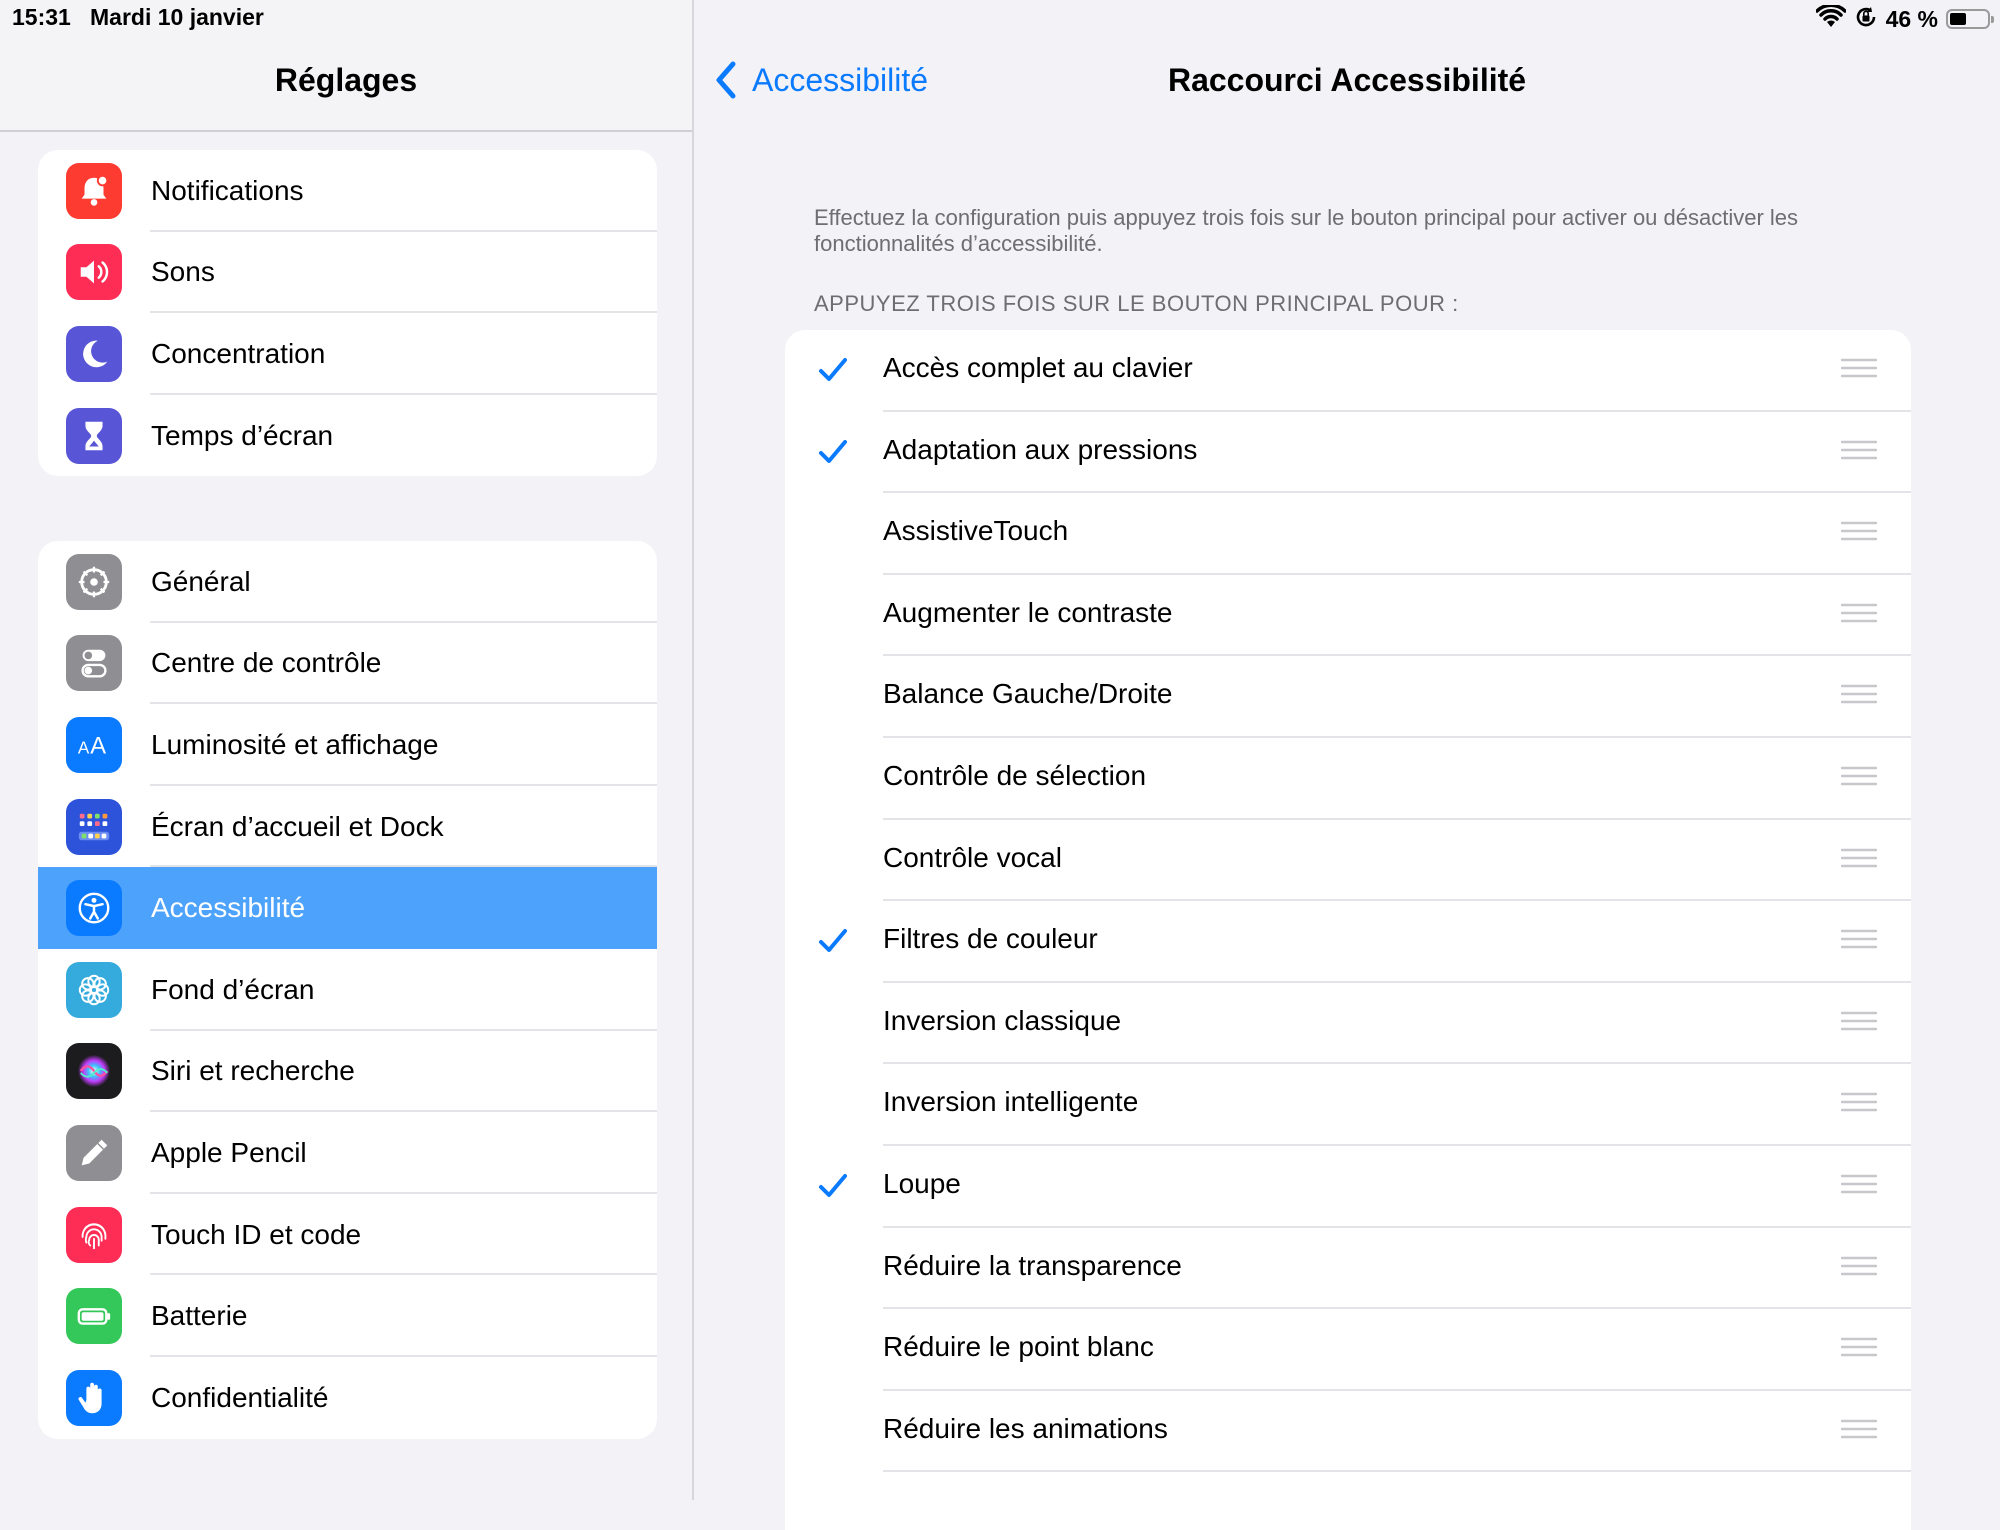 Image resolution: width=2000 pixels, height=1530 pixels. What do you see at coordinates (346, 80) in the screenshot?
I see `sidebar-title: Réglages` at bounding box center [346, 80].